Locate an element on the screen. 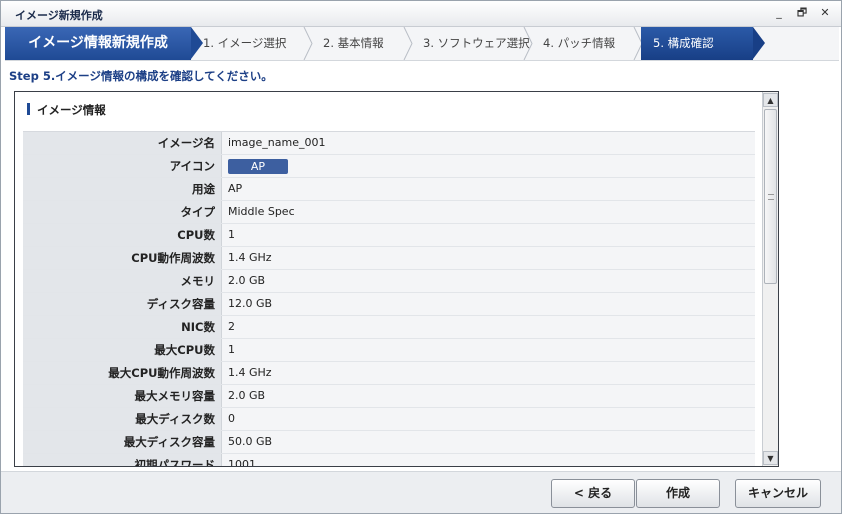 Image resolution: width=842 pixels, height=514 pixels. row-label: イメージ名 is located at coordinates (122, 143).